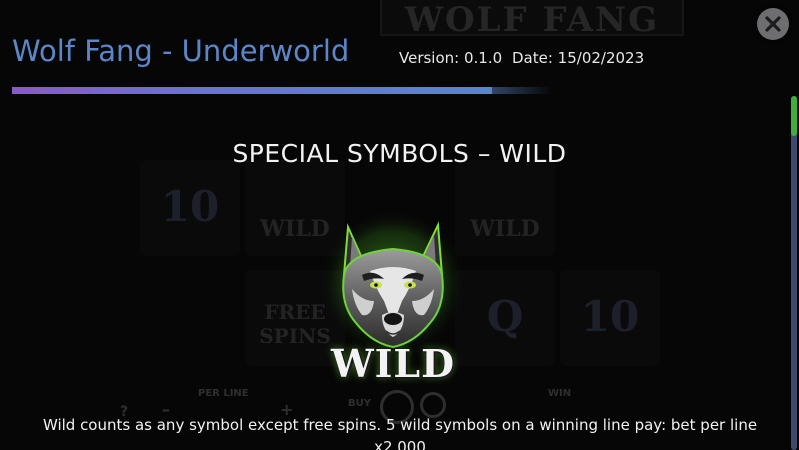 The height and width of the screenshot is (450, 799). What do you see at coordinates (223, 393) in the screenshot?
I see `background-per-line-label: PER LINE` at bounding box center [223, 393].